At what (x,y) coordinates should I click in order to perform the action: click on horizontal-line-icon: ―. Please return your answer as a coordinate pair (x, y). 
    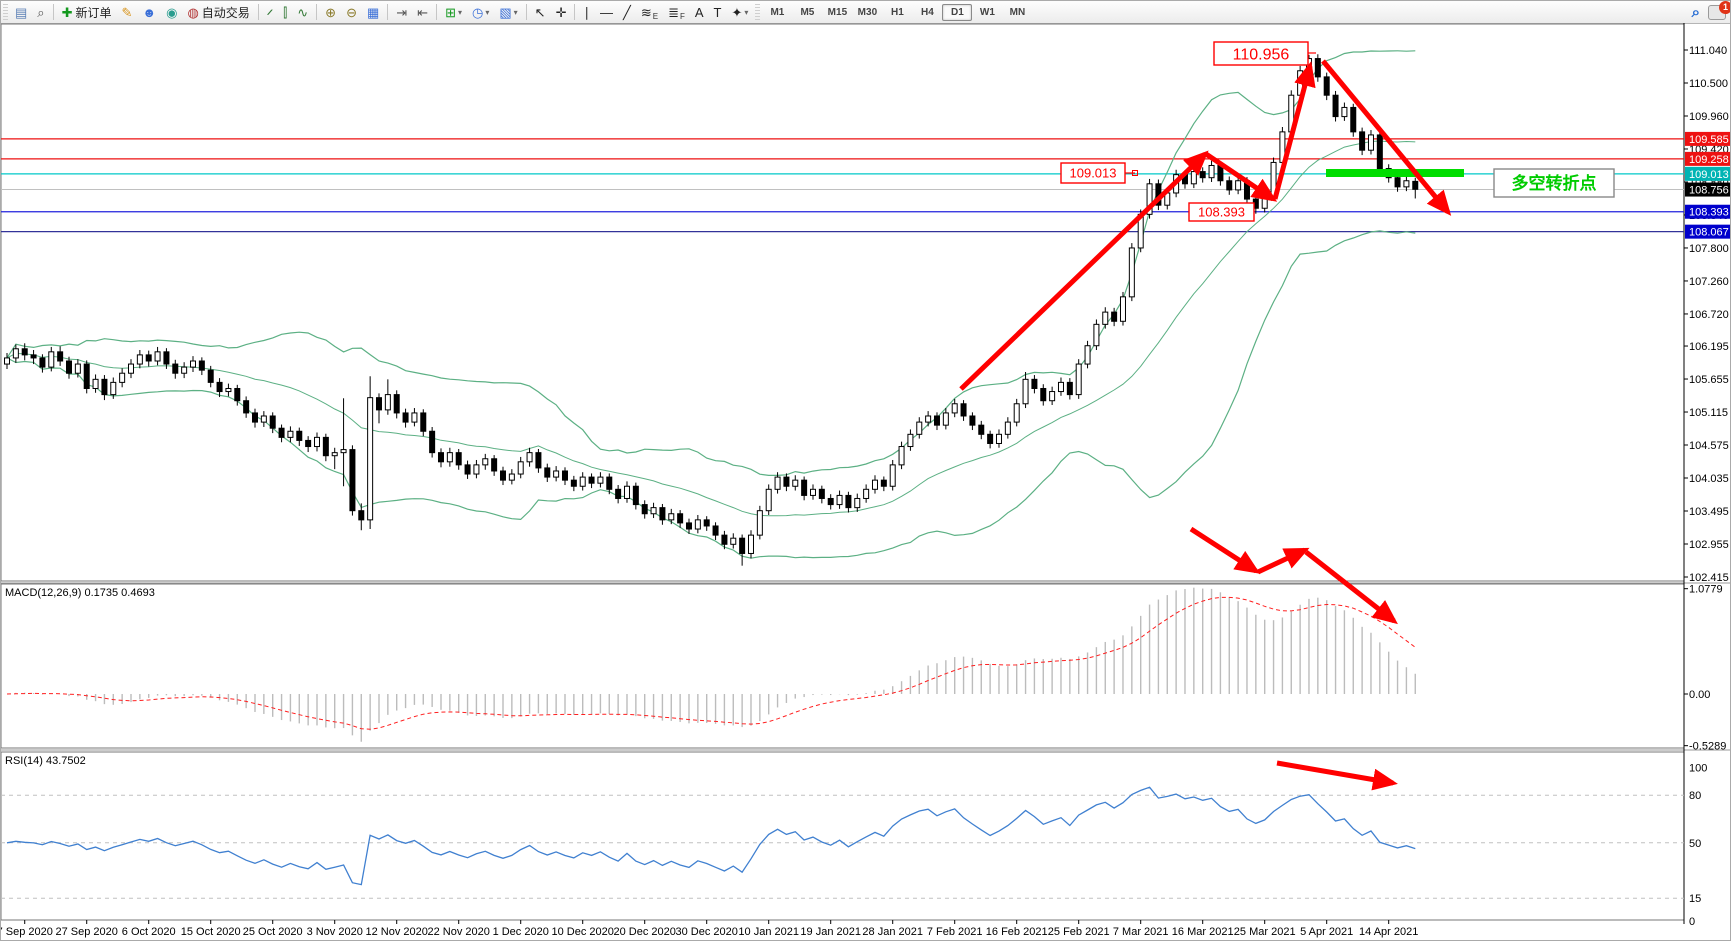
    Looking at the image, I should click on (606, 12).